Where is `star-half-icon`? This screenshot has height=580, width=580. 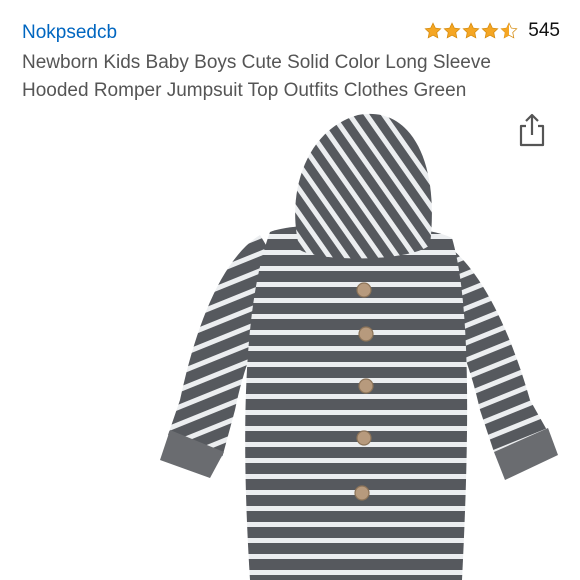 star-half-icon is located at coordinates (509, 30).